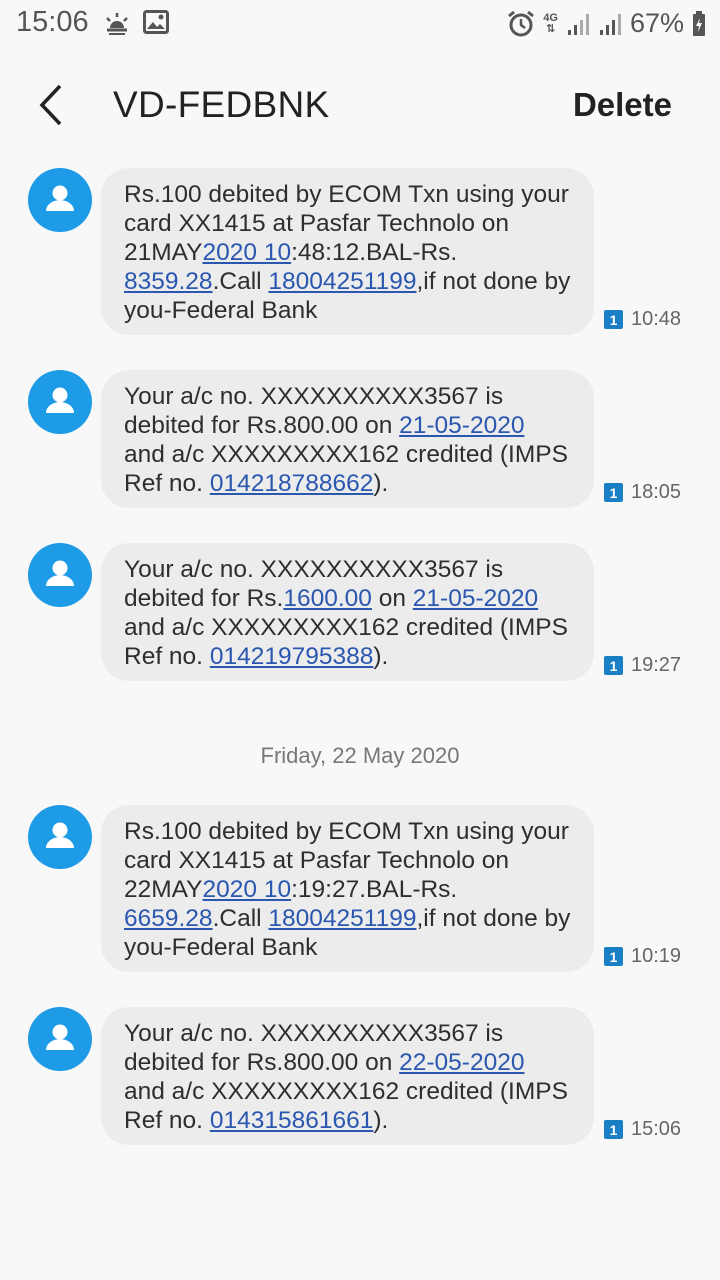  What do you see at coordinates (656, 23) in the screenshot?
I see `battery-percentage: 67%` at bounding box center [656, 23].